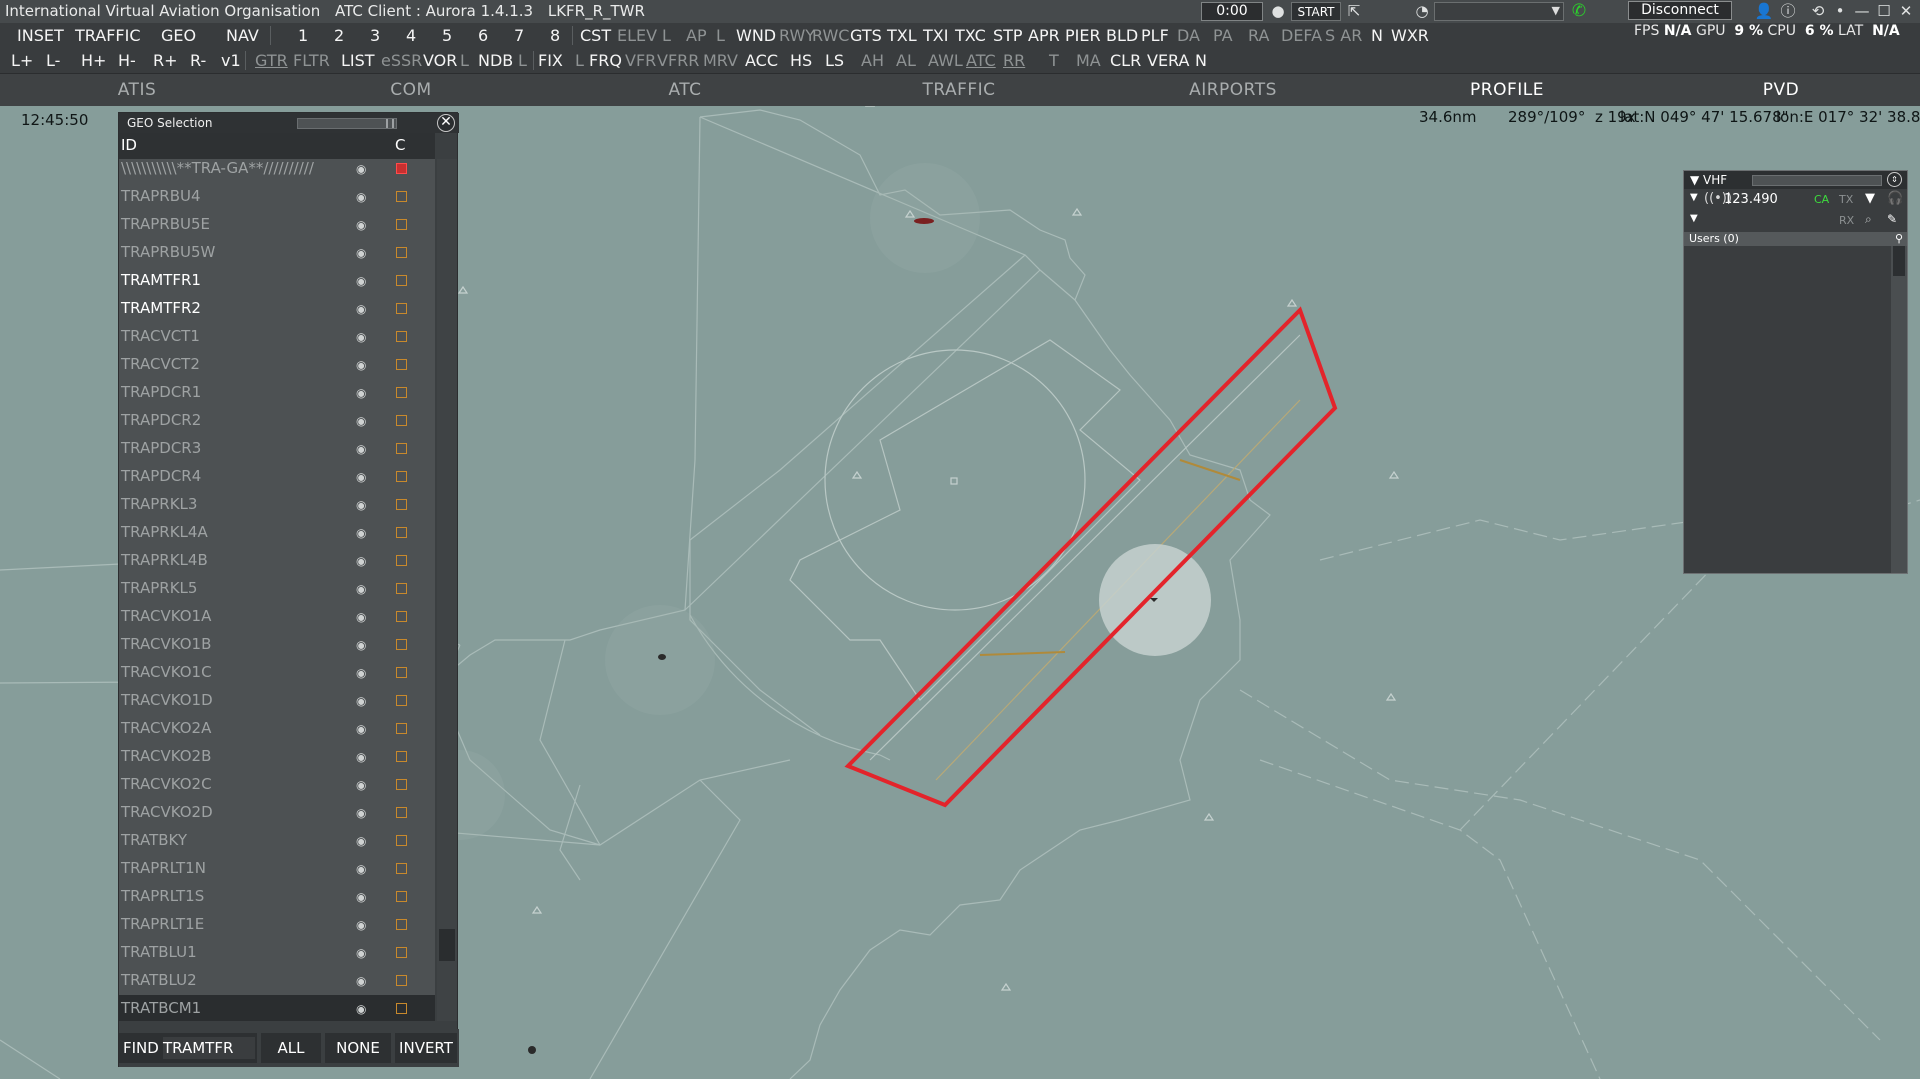  What do you see at coordinates (277, 841) in the screenshot?
I see `geo-list-item: TRATBKY ◉` at bounding box center [277, 841].